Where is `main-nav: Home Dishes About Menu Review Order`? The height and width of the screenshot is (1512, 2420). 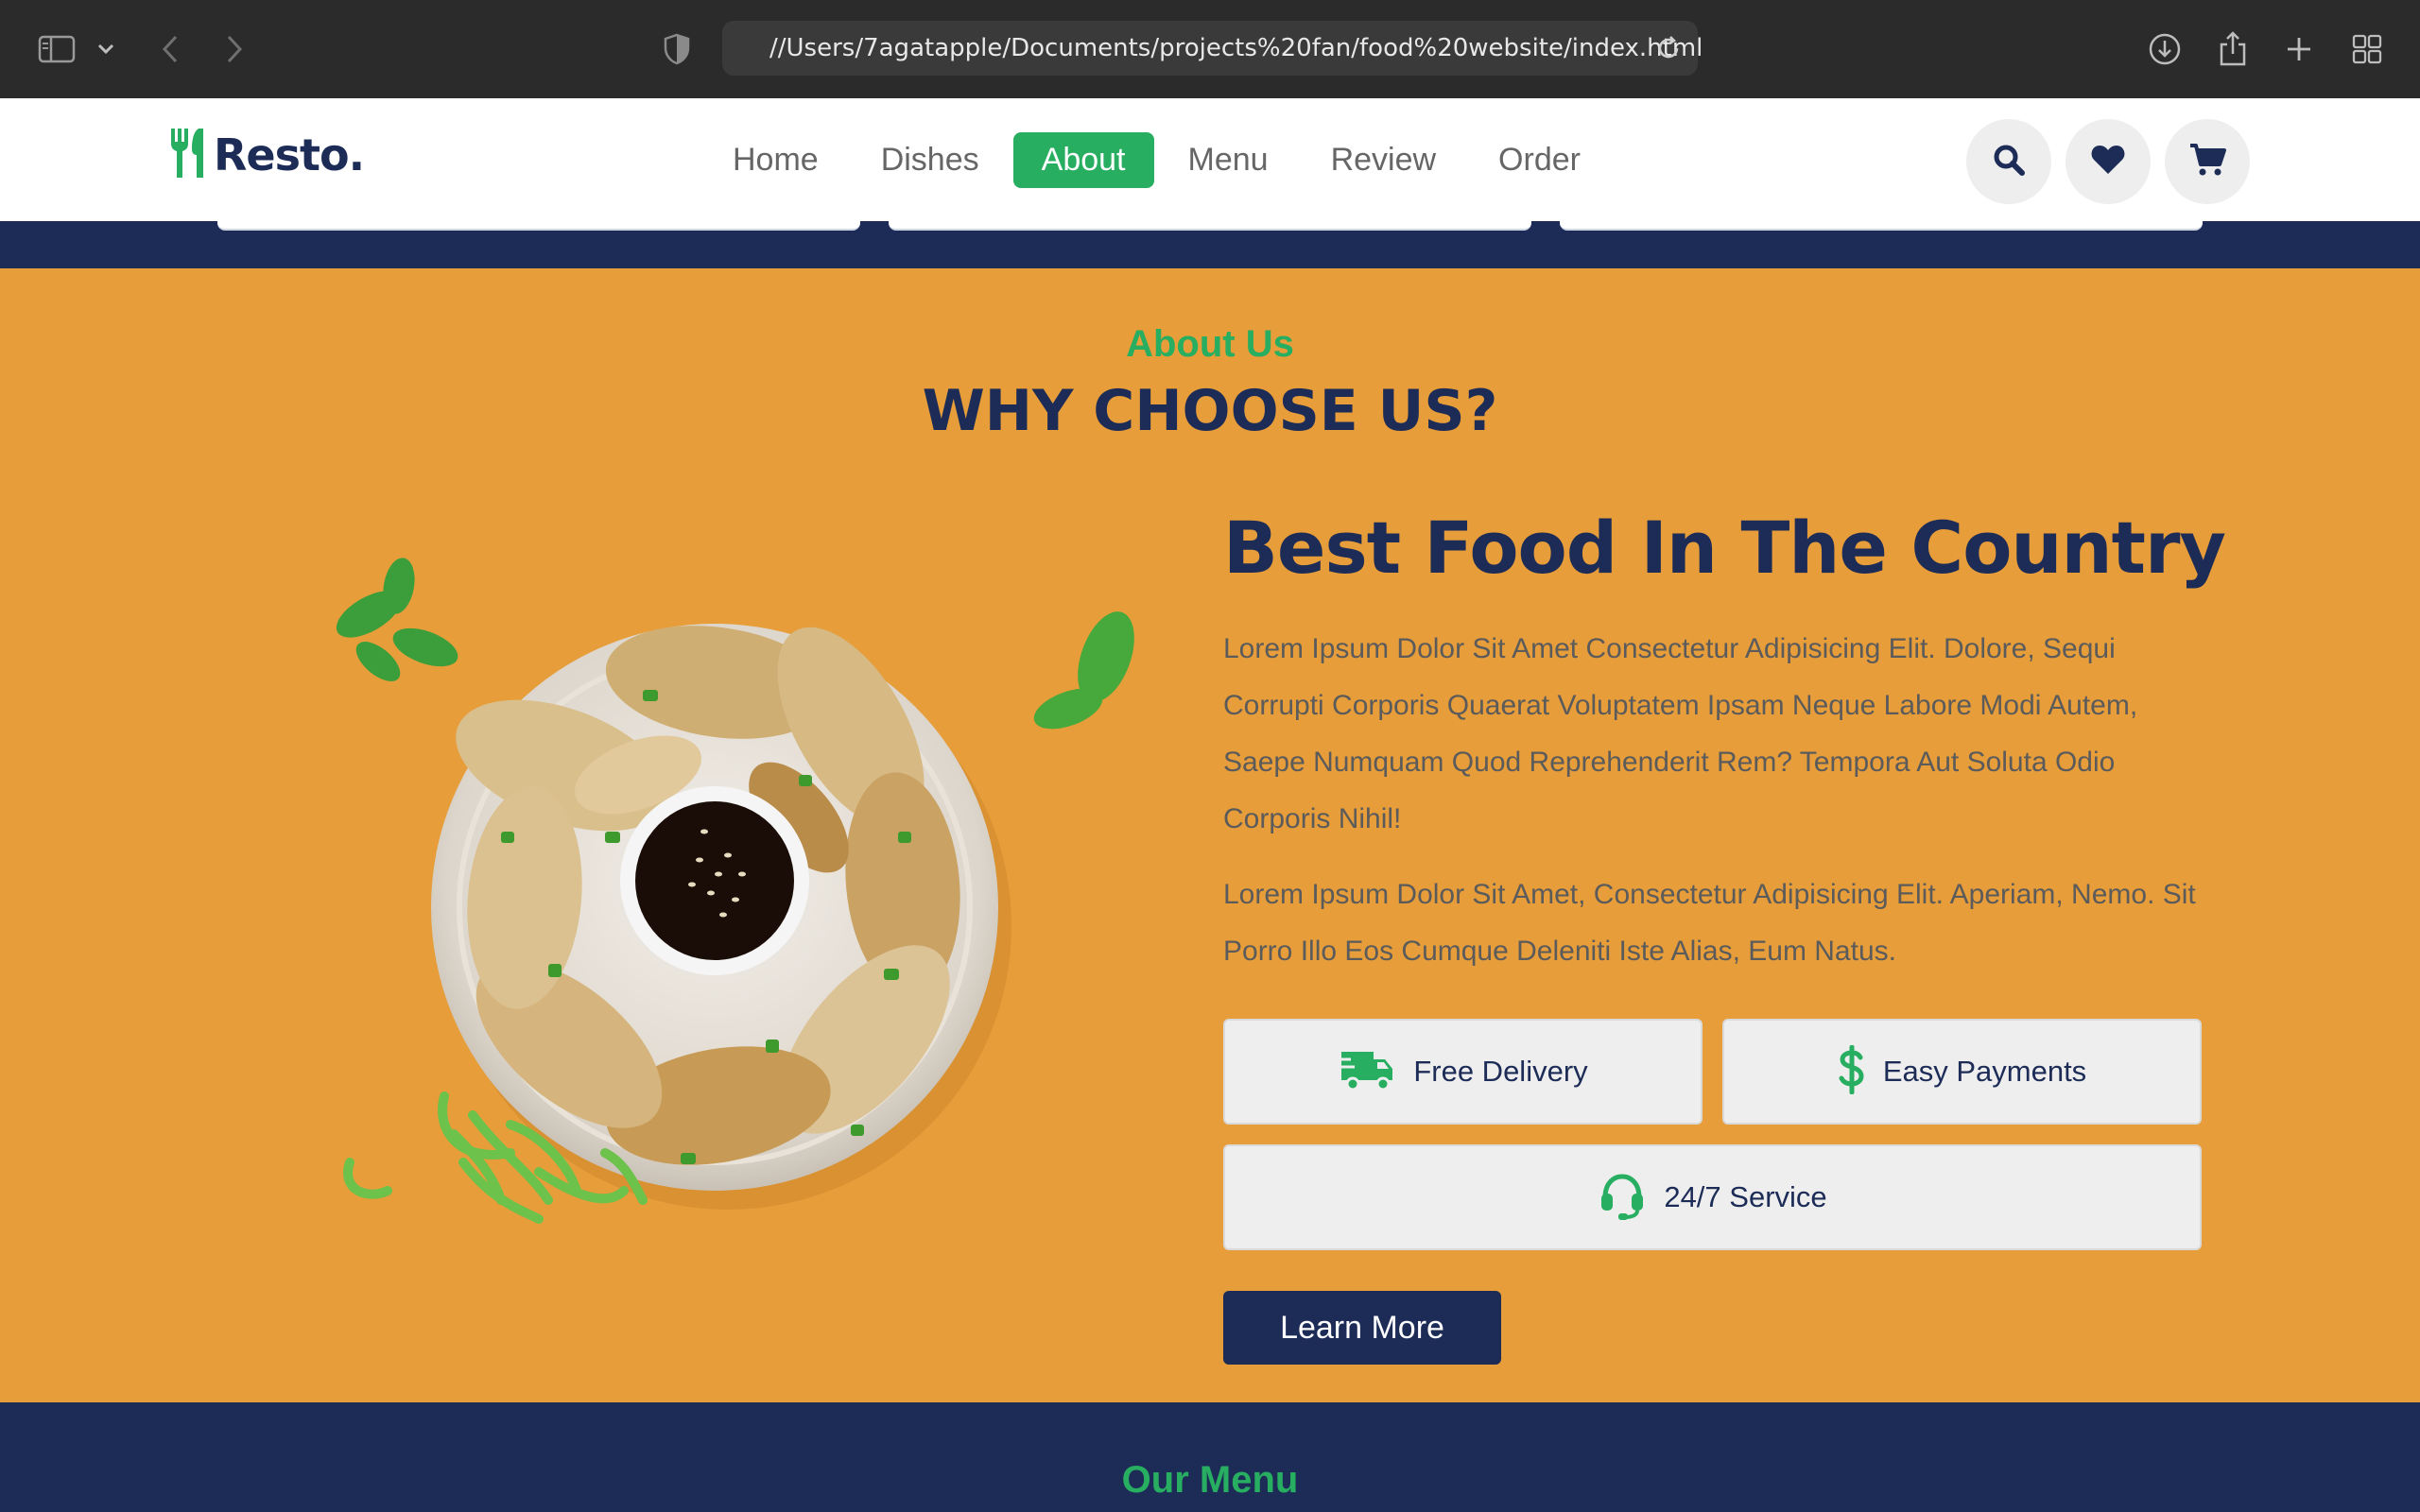 main-nav: Home Dishes About Menu Review Order is located at coordinates (1160, 160).